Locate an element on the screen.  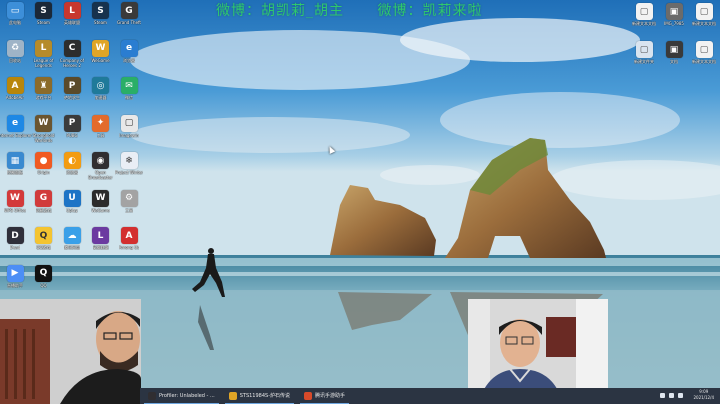
app-icon: ▶ is located at coordinates (15, 273).